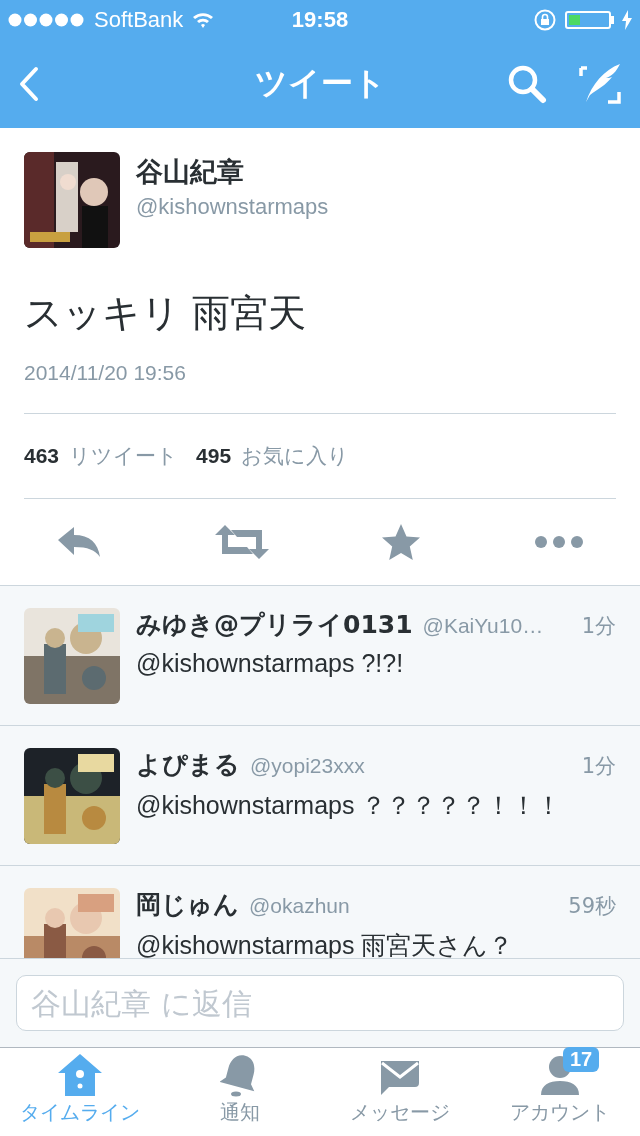 The width and height of the screenshot is (640, 1136). Describe the element at coordinates (232, 207) in the screenshot. I see `author-handle: @kishownstarmaps` at that location.